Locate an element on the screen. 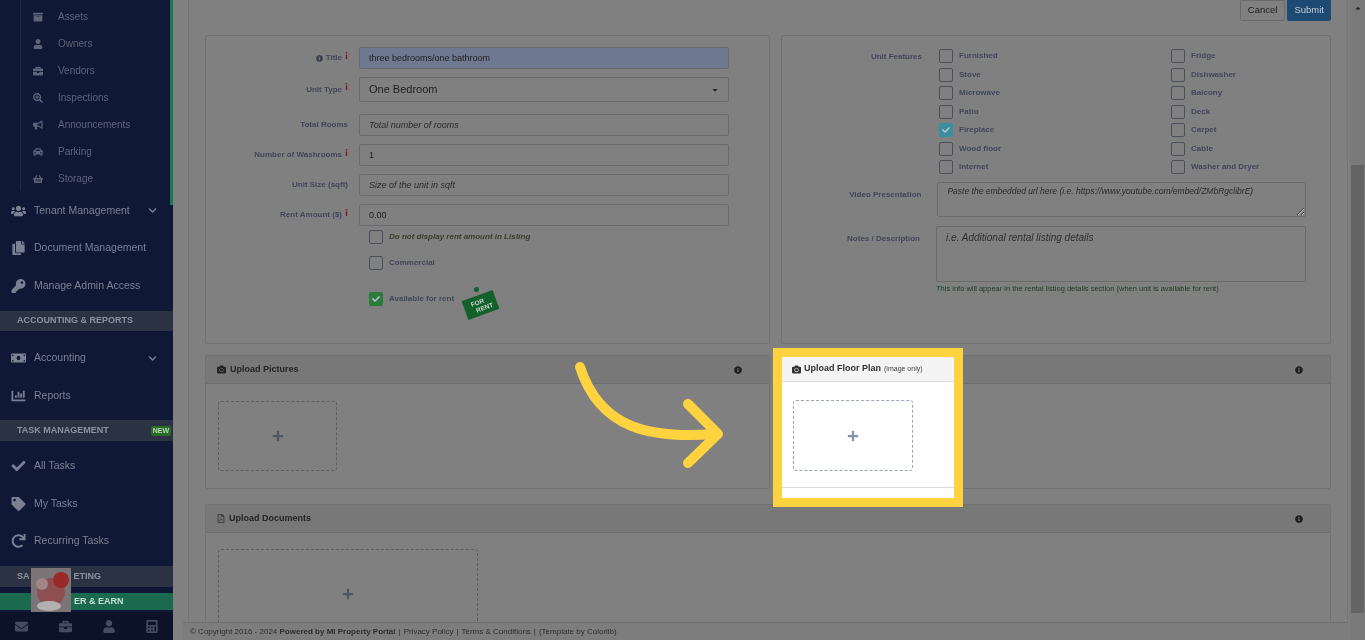 The width and height of the screenshot is (1365, 640). car-icon is located at coordinates (38, 151).